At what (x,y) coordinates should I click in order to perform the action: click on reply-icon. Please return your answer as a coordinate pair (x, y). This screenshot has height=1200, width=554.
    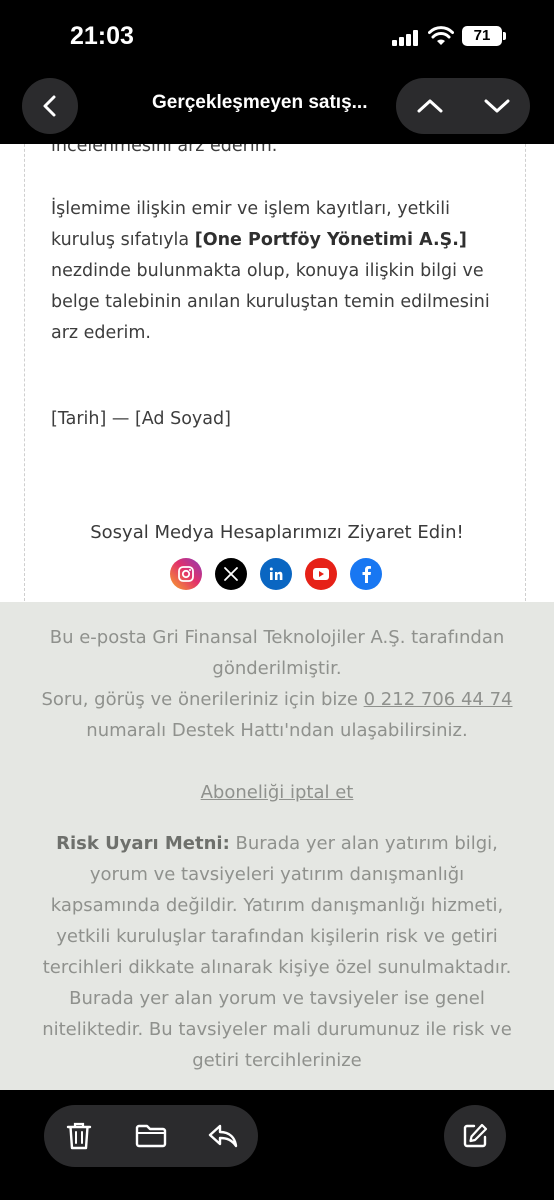
    Looking at the image, I should click on (223, 1136).